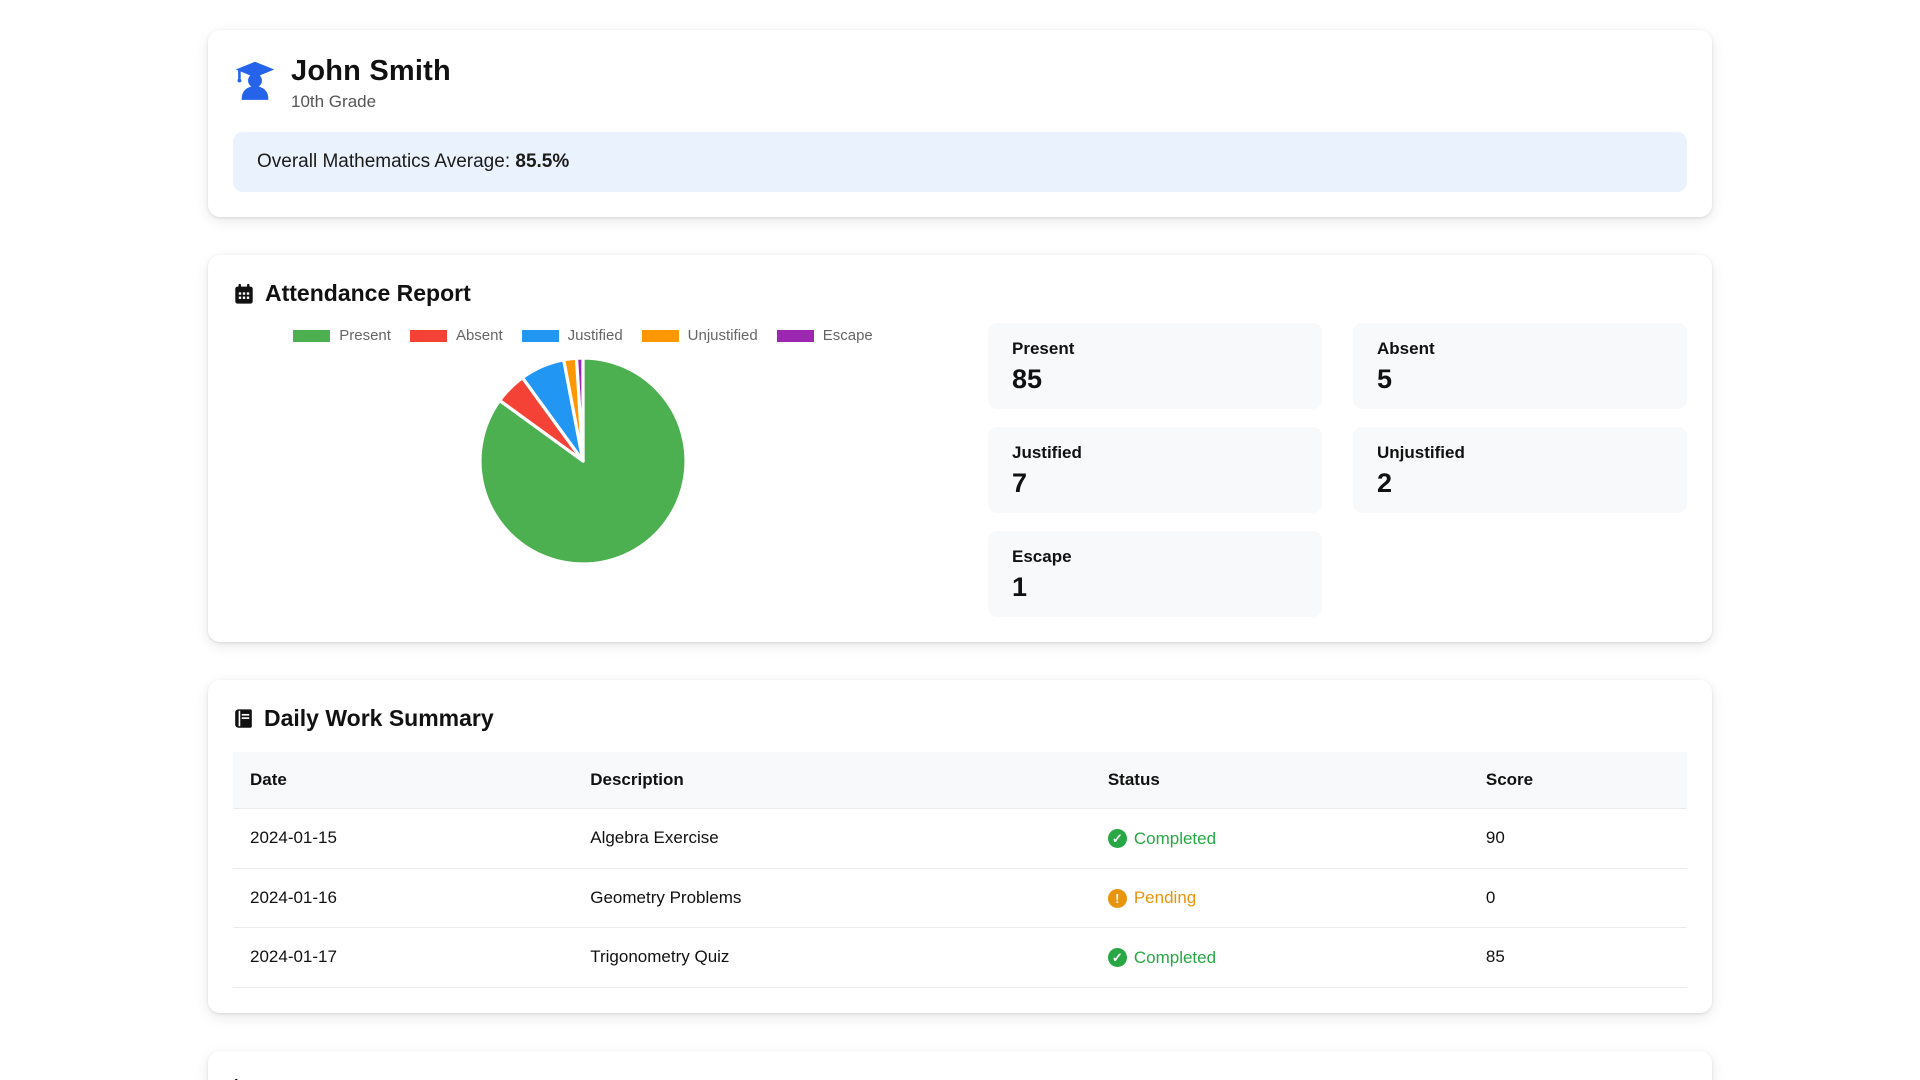  I want to click on attendance-title-label: Attendance Report, so click(368, 293).